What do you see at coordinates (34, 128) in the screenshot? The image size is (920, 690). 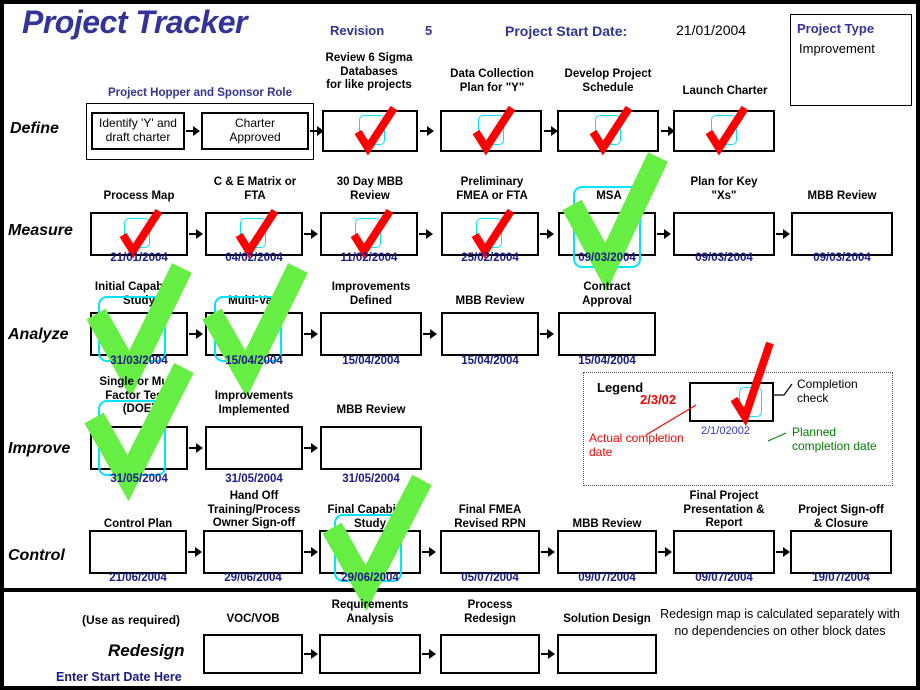 I see `phase-label-define: Define` at bounding box center [34, 128].